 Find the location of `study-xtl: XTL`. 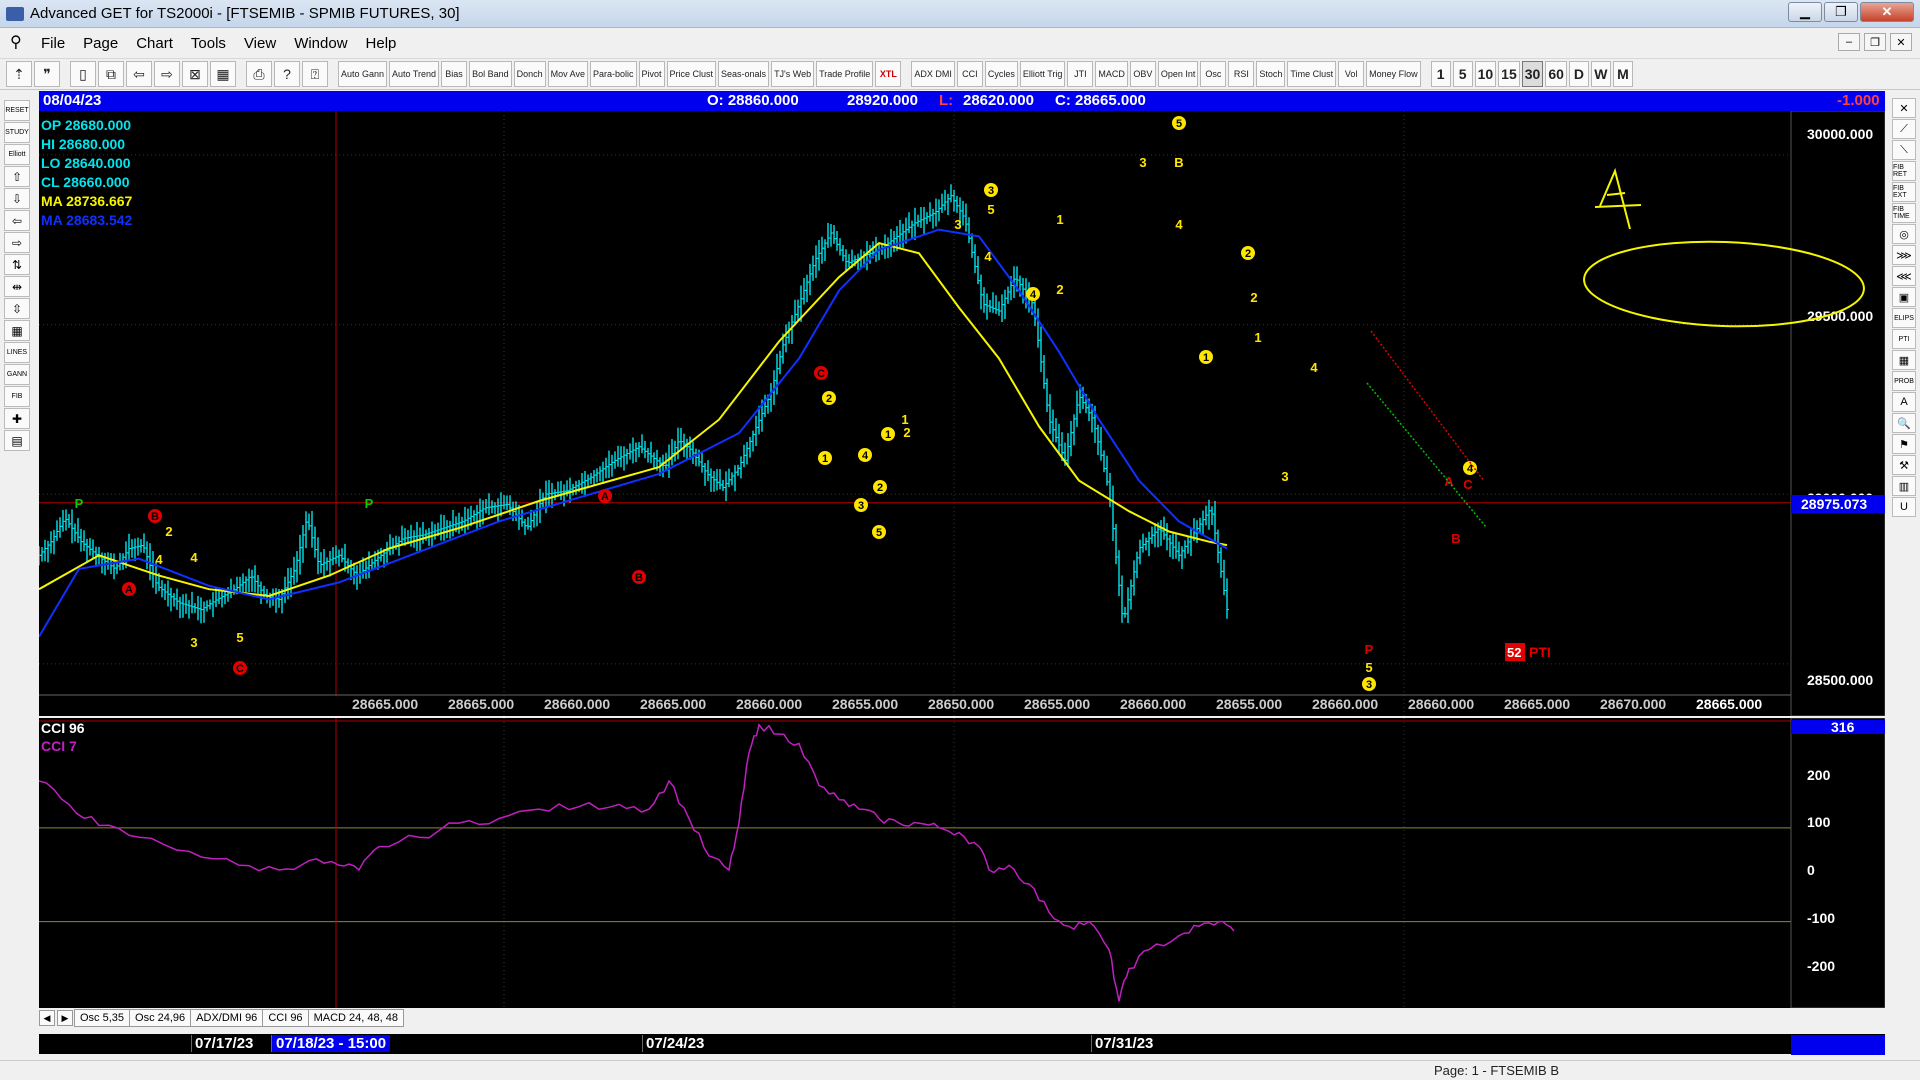

study-xtl: XTL is located at coordinates (888, 74).